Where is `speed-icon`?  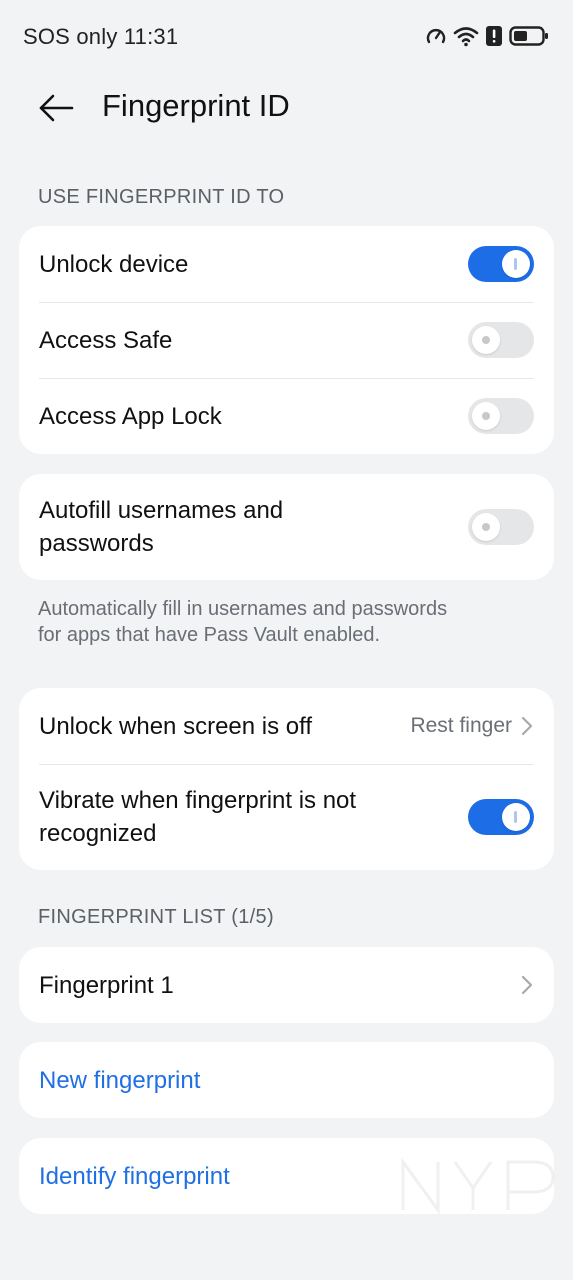 speed-icon is located at coordinates (436, 36).